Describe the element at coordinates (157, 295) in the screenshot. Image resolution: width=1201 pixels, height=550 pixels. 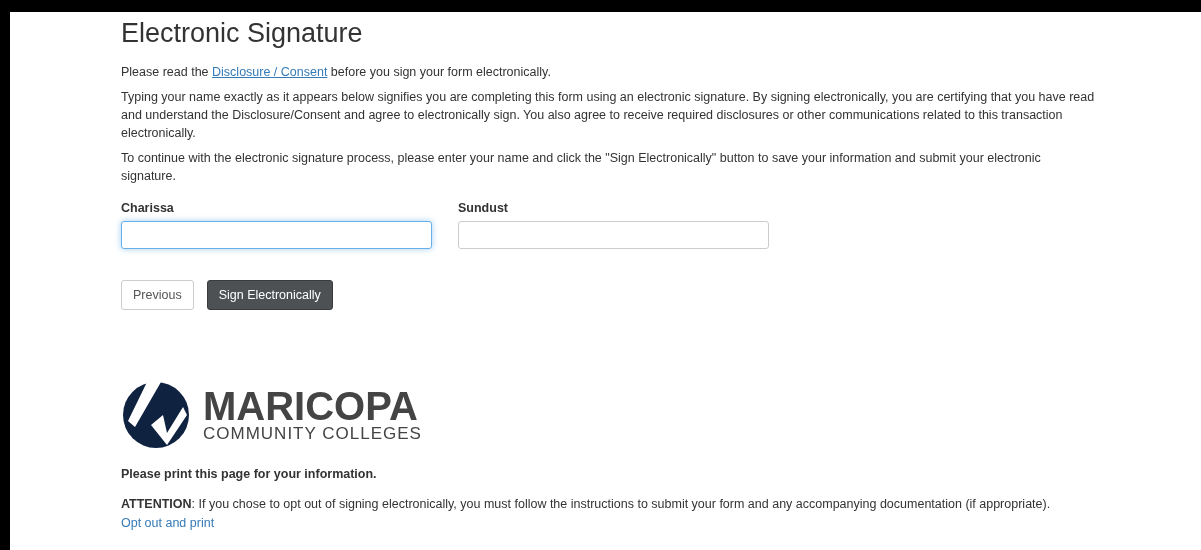
I see `previous-button: Previous` at that location.